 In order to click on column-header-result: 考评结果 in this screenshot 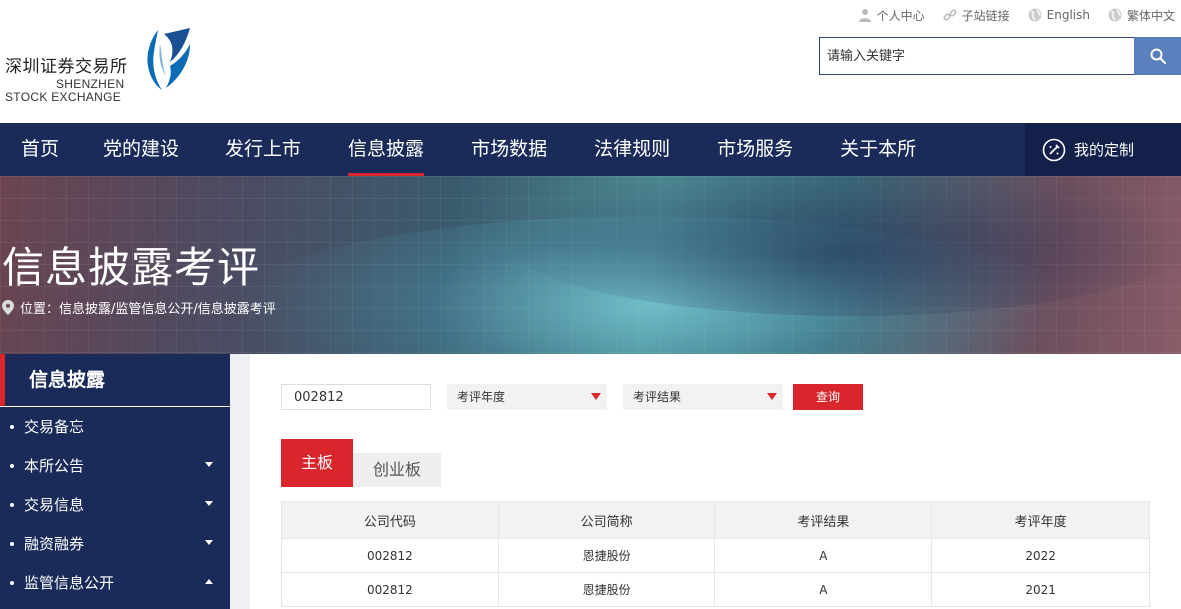, I will do `click(823, 520)`.